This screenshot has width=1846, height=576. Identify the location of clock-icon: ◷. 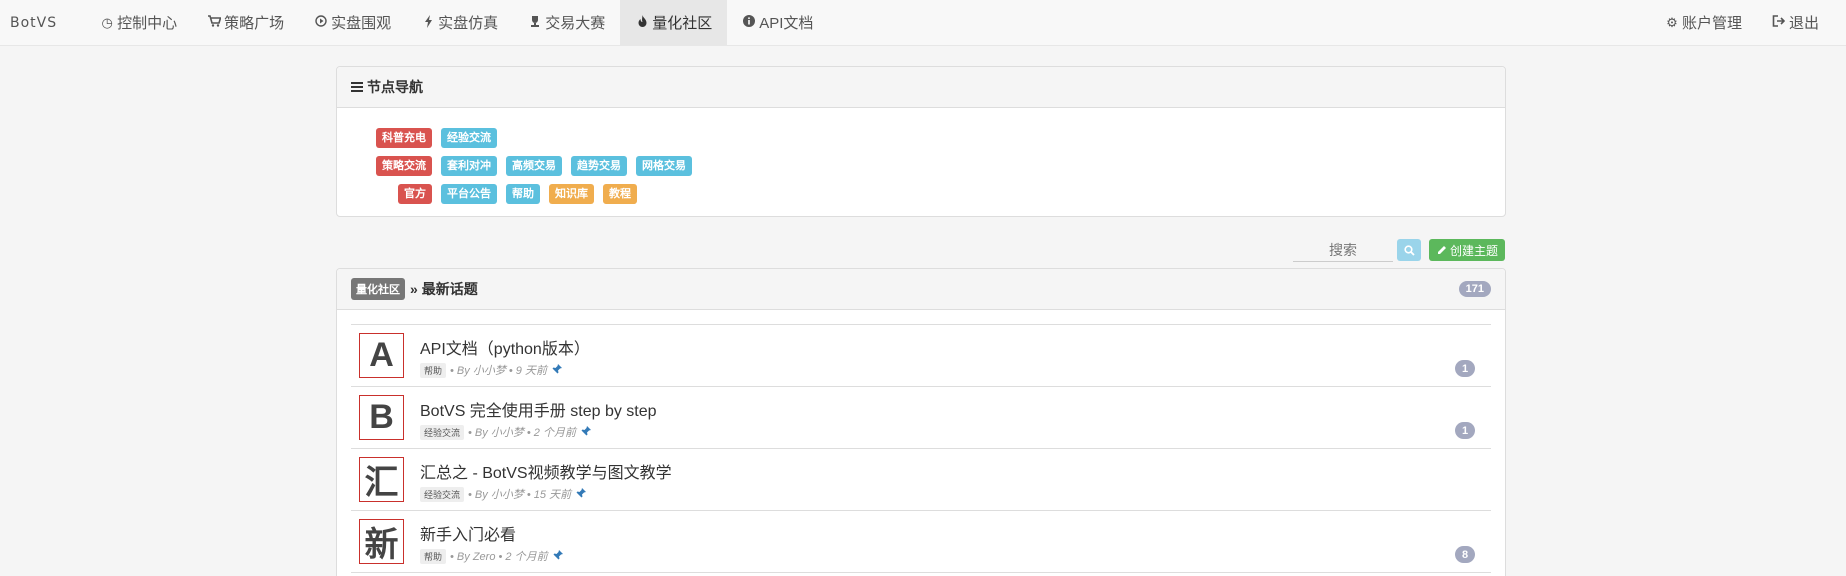
(107, 22).